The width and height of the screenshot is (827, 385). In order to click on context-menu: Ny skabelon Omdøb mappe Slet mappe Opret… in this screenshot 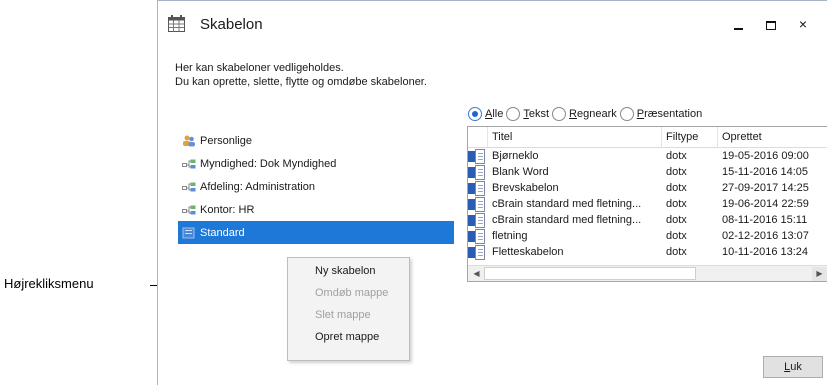, I will do `click(348, 309)`.